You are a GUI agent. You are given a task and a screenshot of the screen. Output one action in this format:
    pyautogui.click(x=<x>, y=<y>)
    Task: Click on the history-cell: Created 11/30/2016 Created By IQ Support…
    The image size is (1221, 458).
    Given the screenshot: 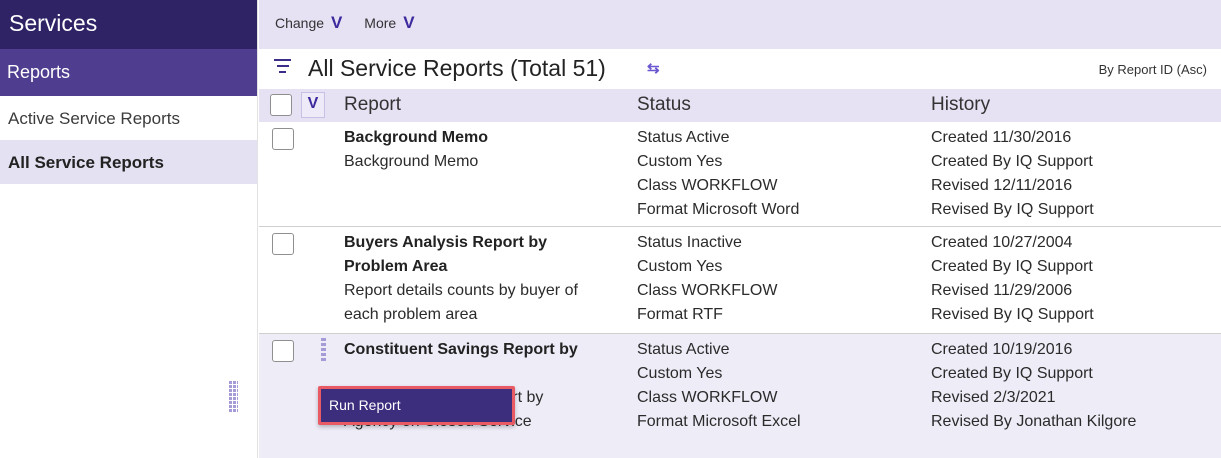 What is the action you would take?
    pyautogui.click(x=1076, y=174)
    